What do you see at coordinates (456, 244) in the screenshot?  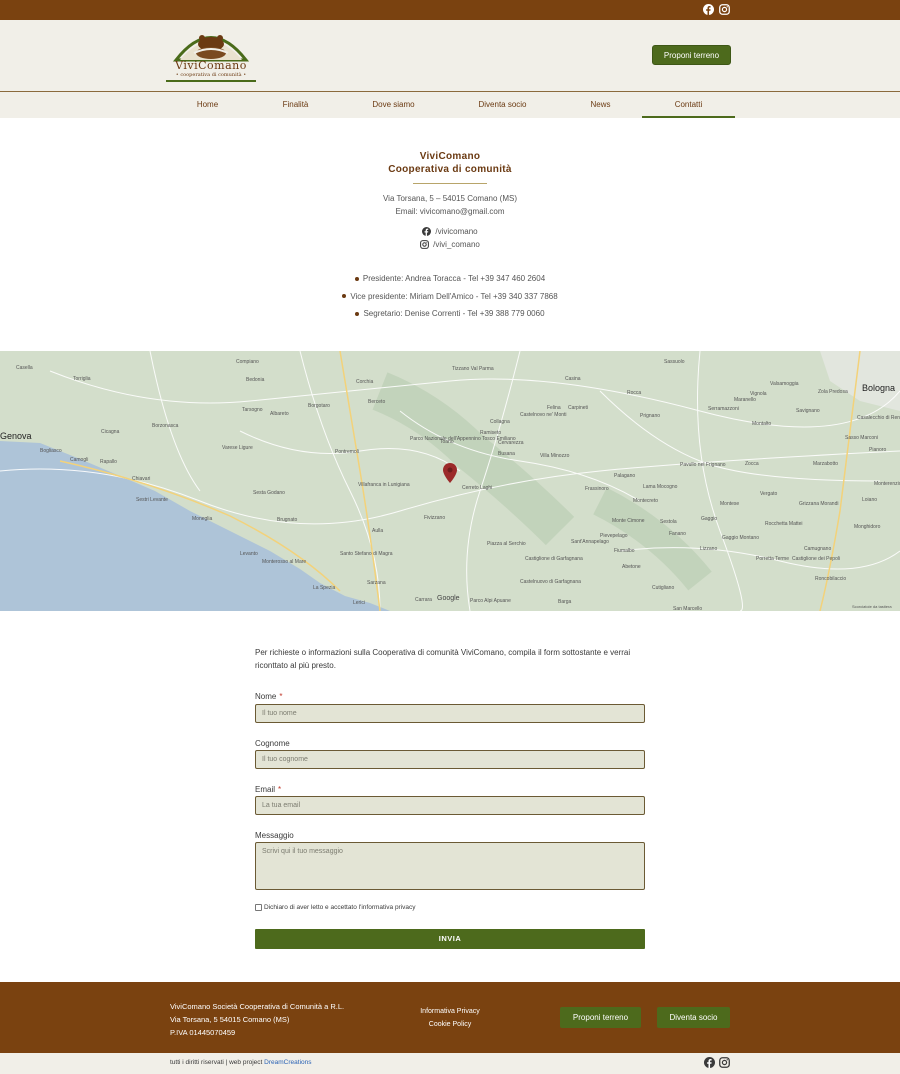 I see `contact-instagram-label: /vivi_comano` at bounding box center [456, 244].